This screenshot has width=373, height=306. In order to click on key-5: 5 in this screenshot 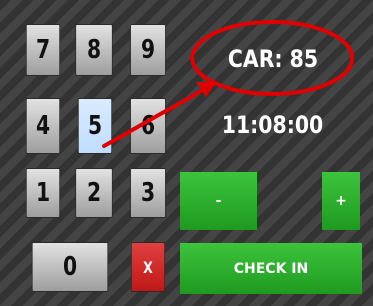, I will do `click(95, 126)`.